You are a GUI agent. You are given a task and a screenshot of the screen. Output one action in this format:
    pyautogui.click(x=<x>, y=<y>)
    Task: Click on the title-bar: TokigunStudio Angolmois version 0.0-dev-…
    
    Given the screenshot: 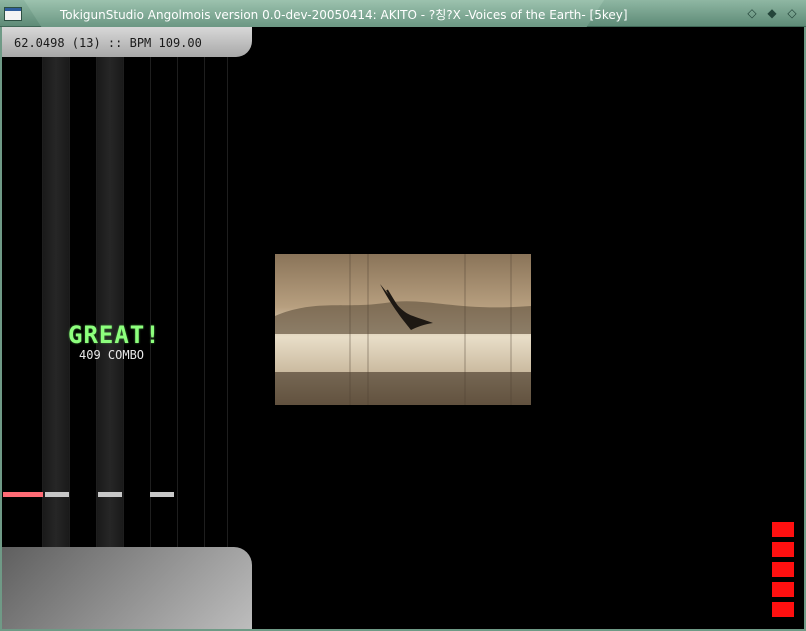 What is the action you would take?
    pyautogui.click(x=403, y=13)
    